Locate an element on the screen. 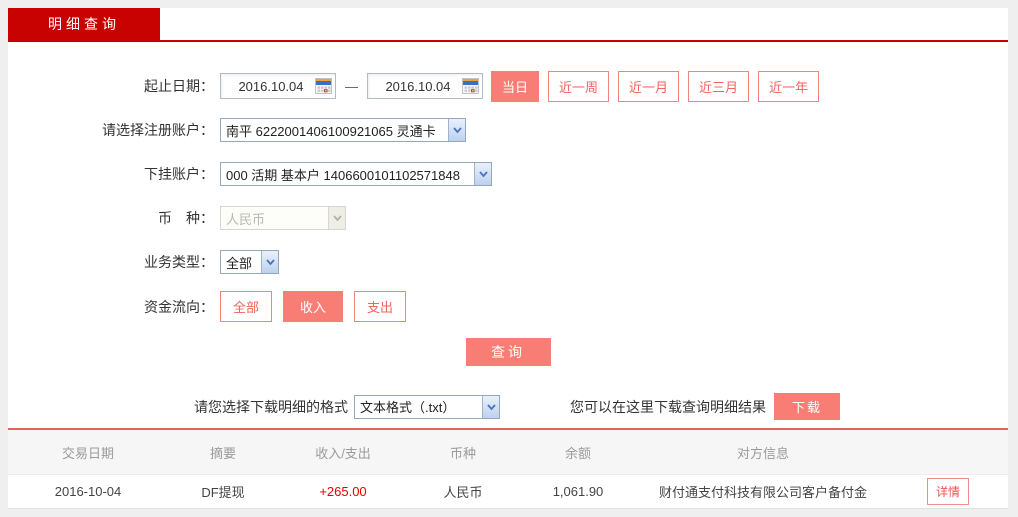  date-to-value: 2016.10.04 is located at coordinates (418, 86).